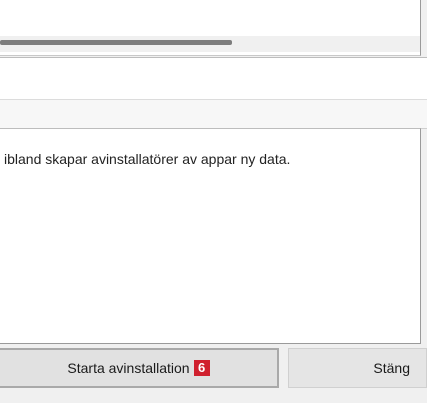 The image size is (427, 403). I want to click on step-badge: 6, so click(201, 368).